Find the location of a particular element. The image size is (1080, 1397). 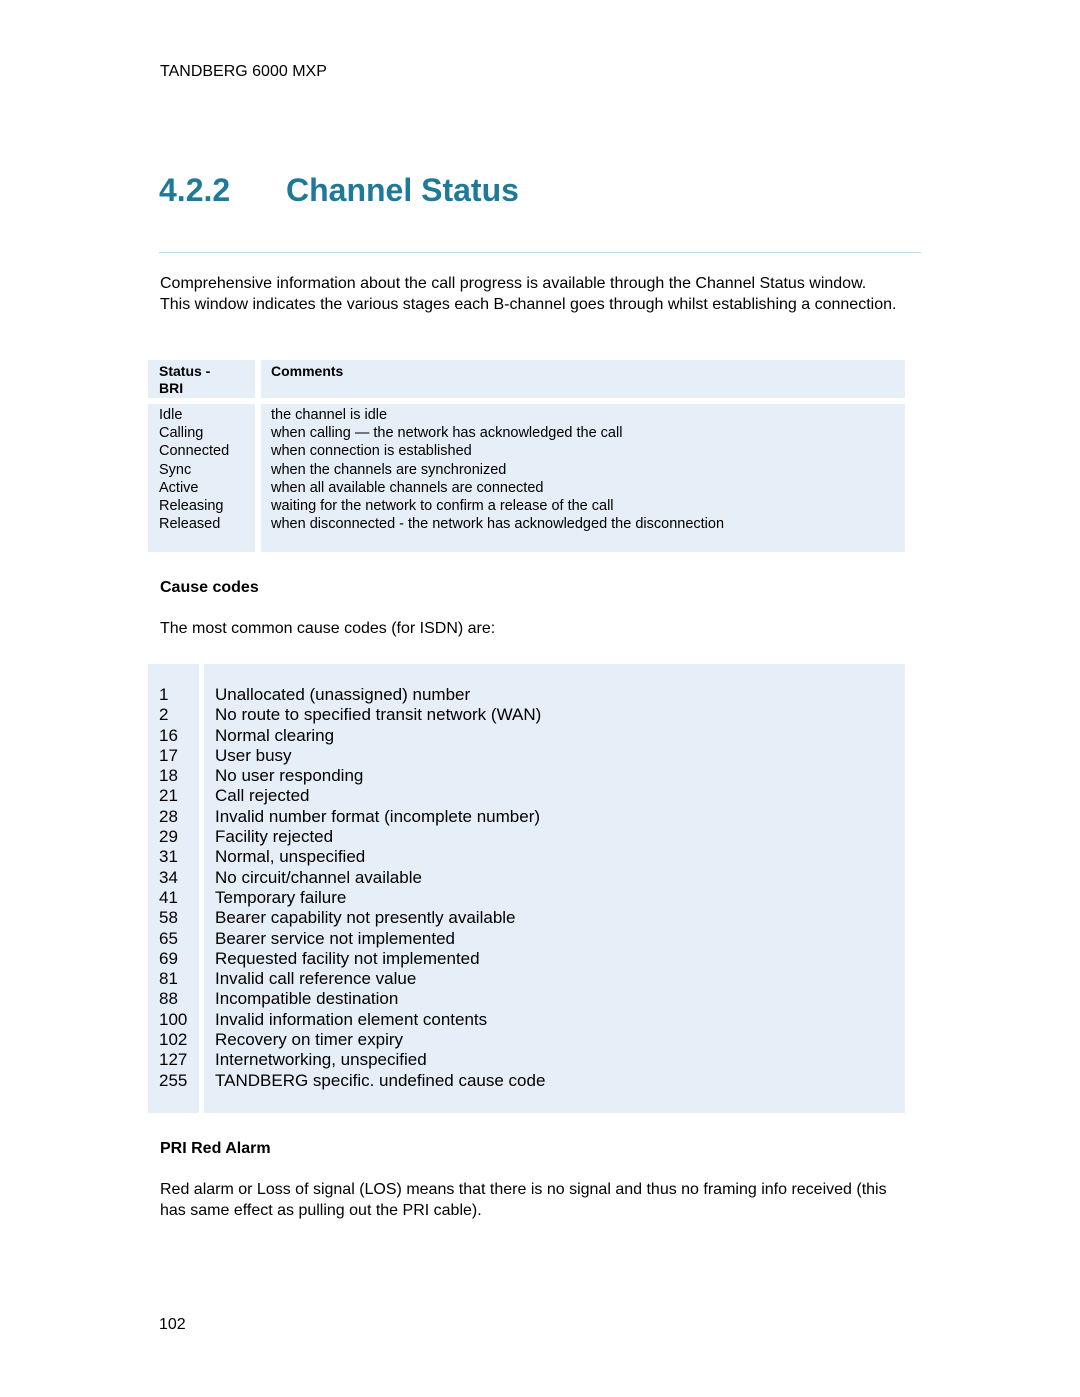

status-value: Releasing is located at coordinates (191, 505).